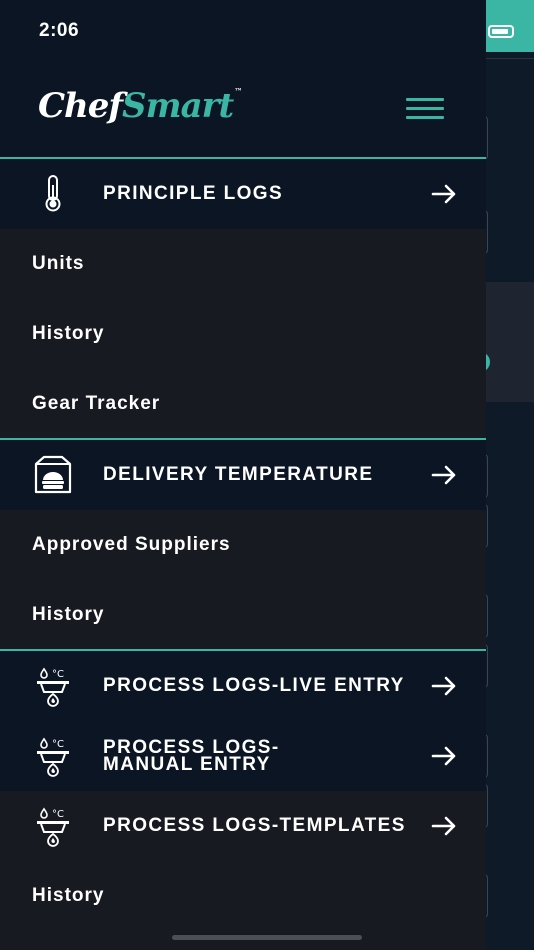 The height and width of the screenshot is (950, 534). I want to click on battery-icon, so click(501, 31).